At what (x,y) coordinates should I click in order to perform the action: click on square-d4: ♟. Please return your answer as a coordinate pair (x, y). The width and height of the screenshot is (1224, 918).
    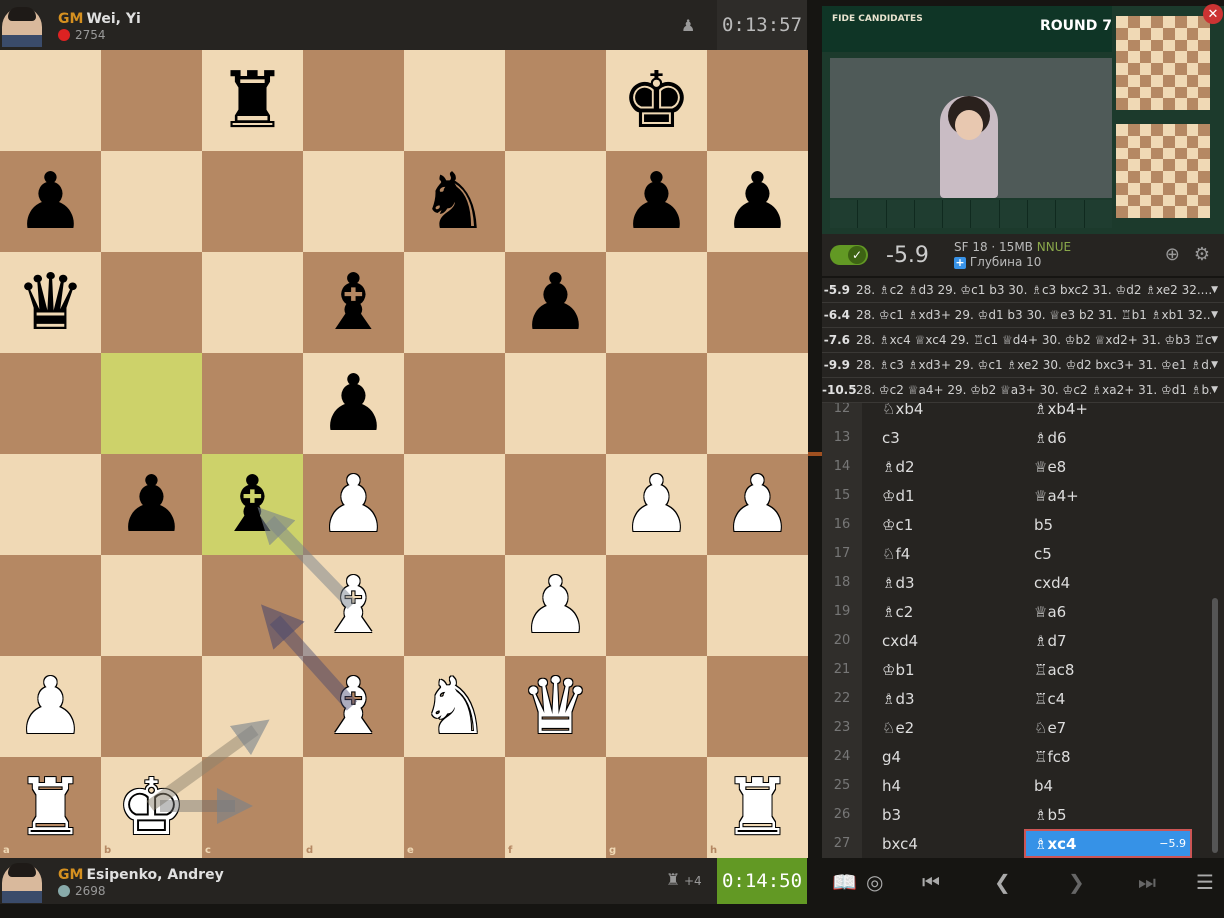
    Looking at the image, I should click on (353, 504).